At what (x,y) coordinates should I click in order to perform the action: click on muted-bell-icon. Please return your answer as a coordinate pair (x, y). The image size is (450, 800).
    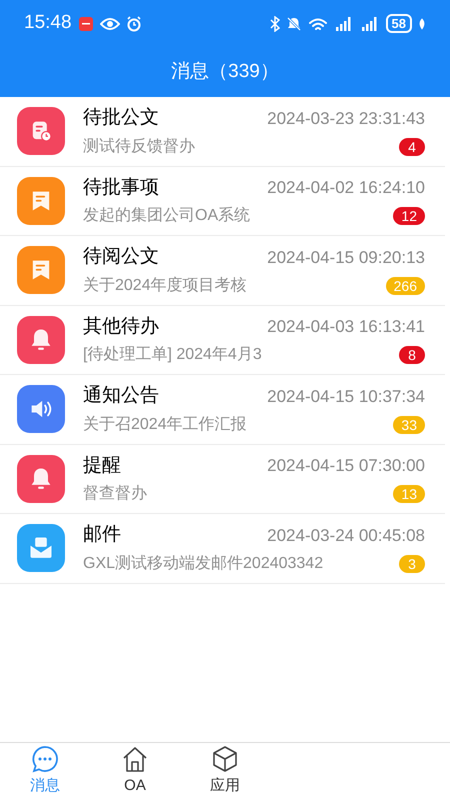
    Looking at the image, I should click on (294, 24).